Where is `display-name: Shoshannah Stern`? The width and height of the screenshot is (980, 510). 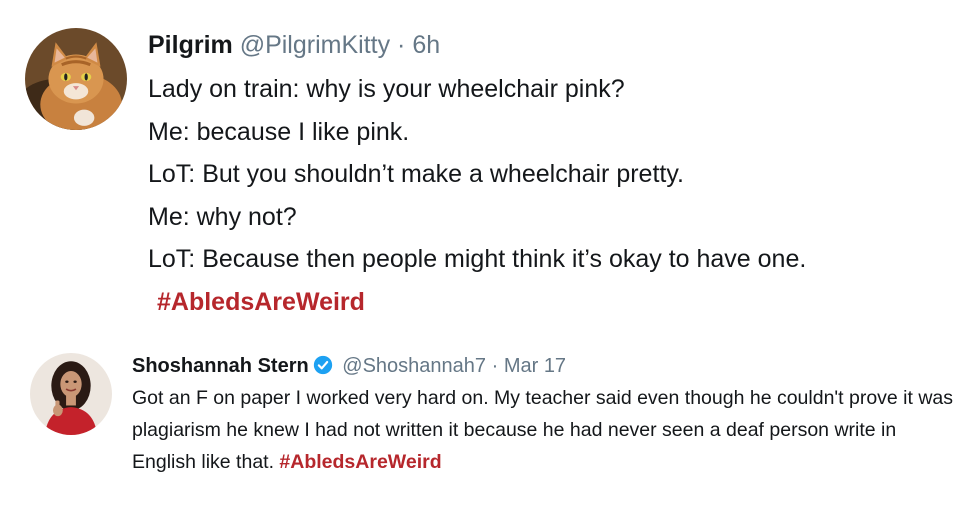 display-name: Shoshannah Stern is located at coordinates (220, 366).